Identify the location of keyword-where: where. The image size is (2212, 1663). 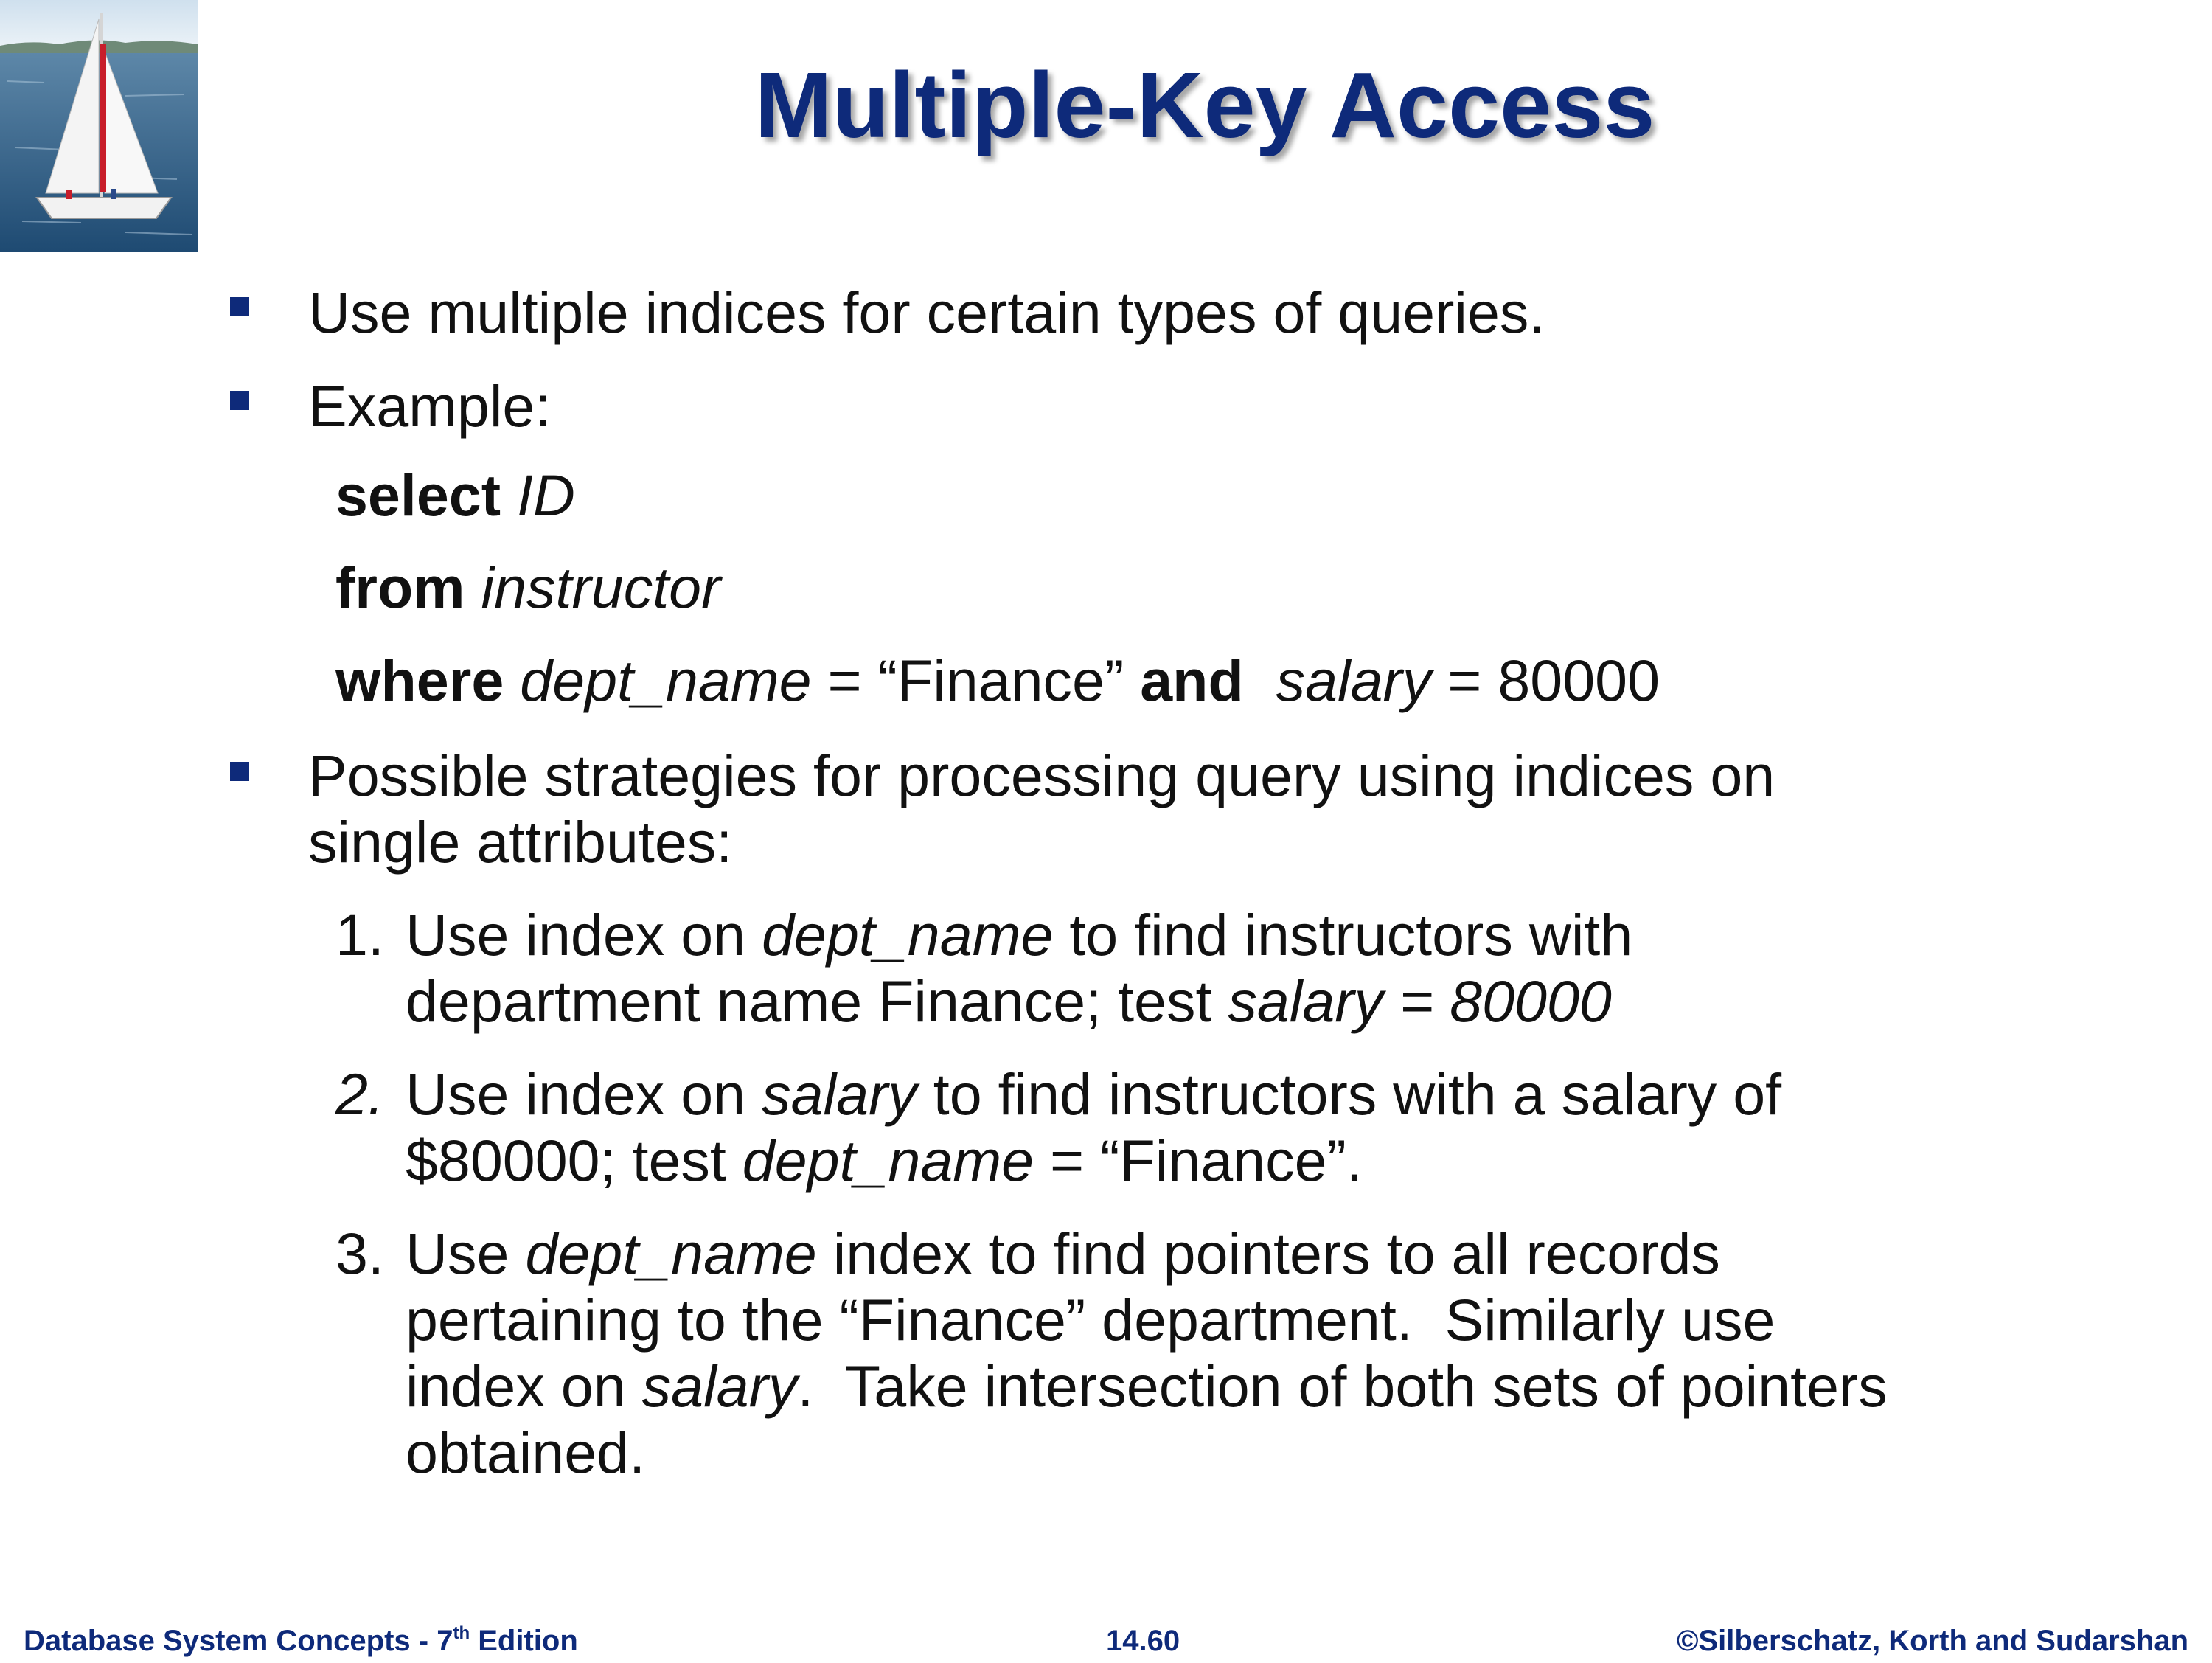
(419, 680).